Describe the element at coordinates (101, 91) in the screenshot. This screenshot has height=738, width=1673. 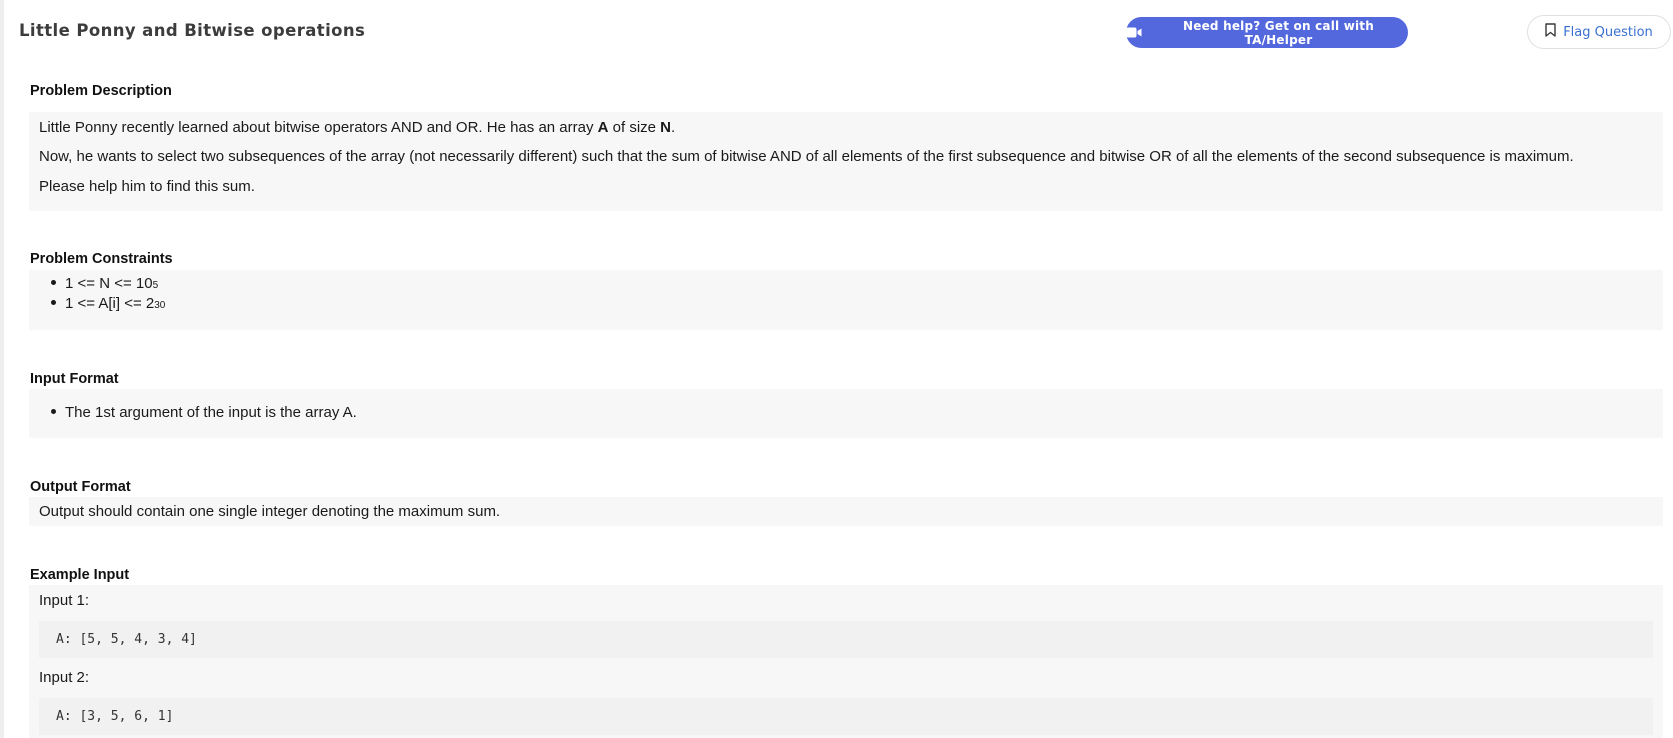
I see `problem-description-heading: Problem Description` at that location.